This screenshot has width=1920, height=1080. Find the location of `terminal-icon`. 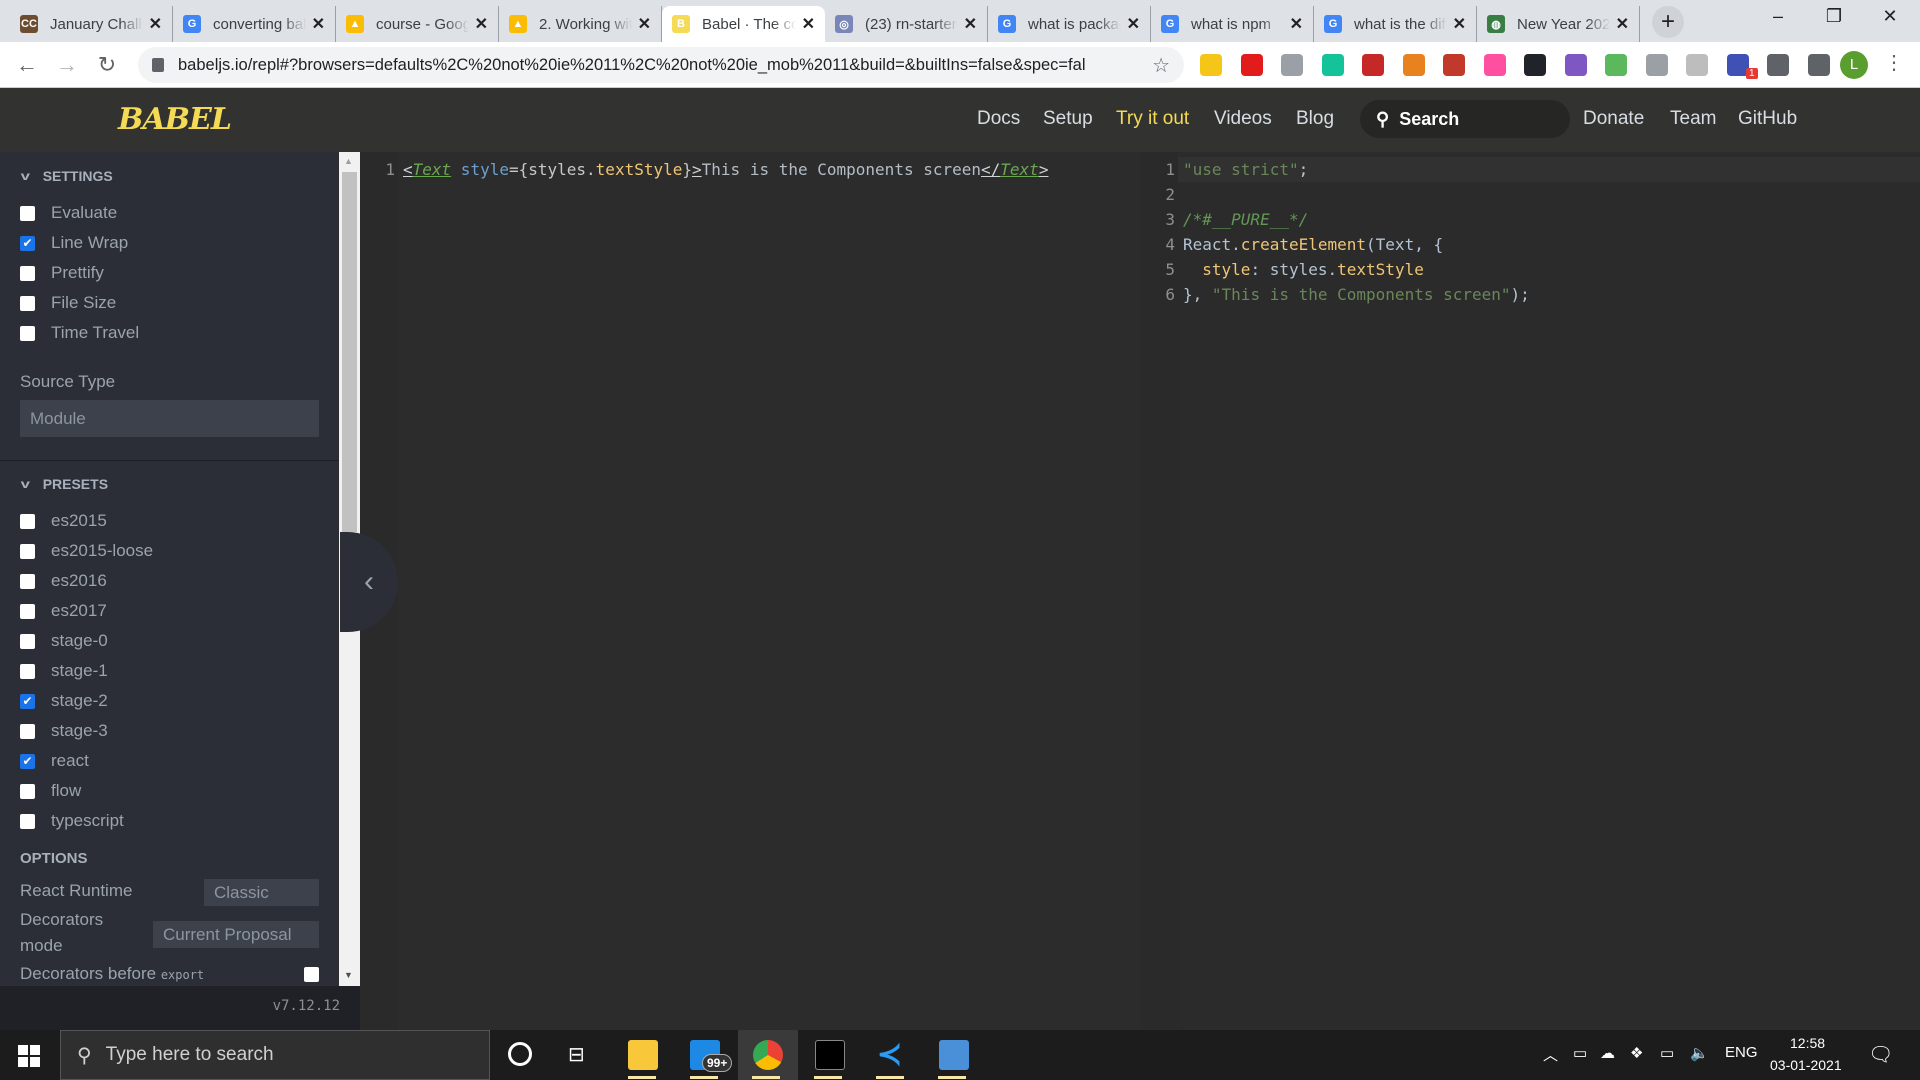

terminal-icon is located at coordinates (830, 1055).